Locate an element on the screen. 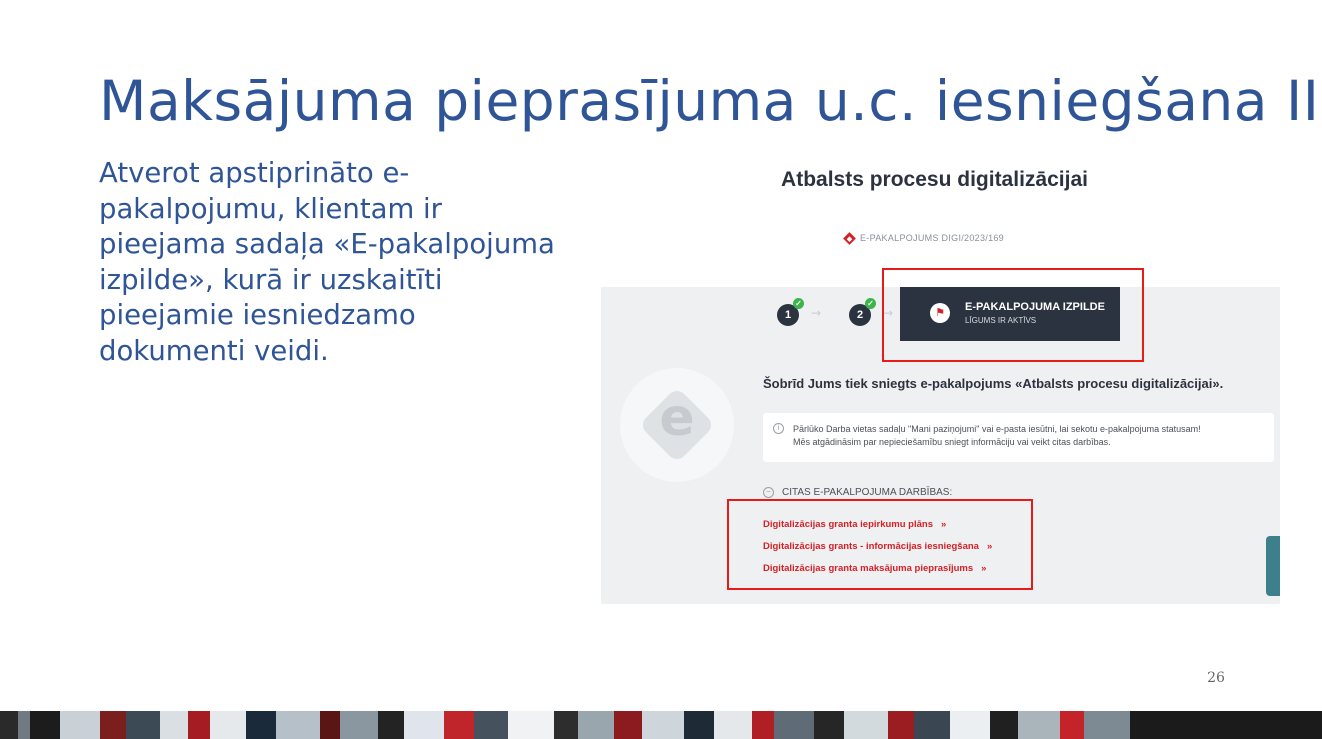 The image size is (1322, 739). body-line: pakalpojumu, klientam ir is located at coordinates (270, 208).